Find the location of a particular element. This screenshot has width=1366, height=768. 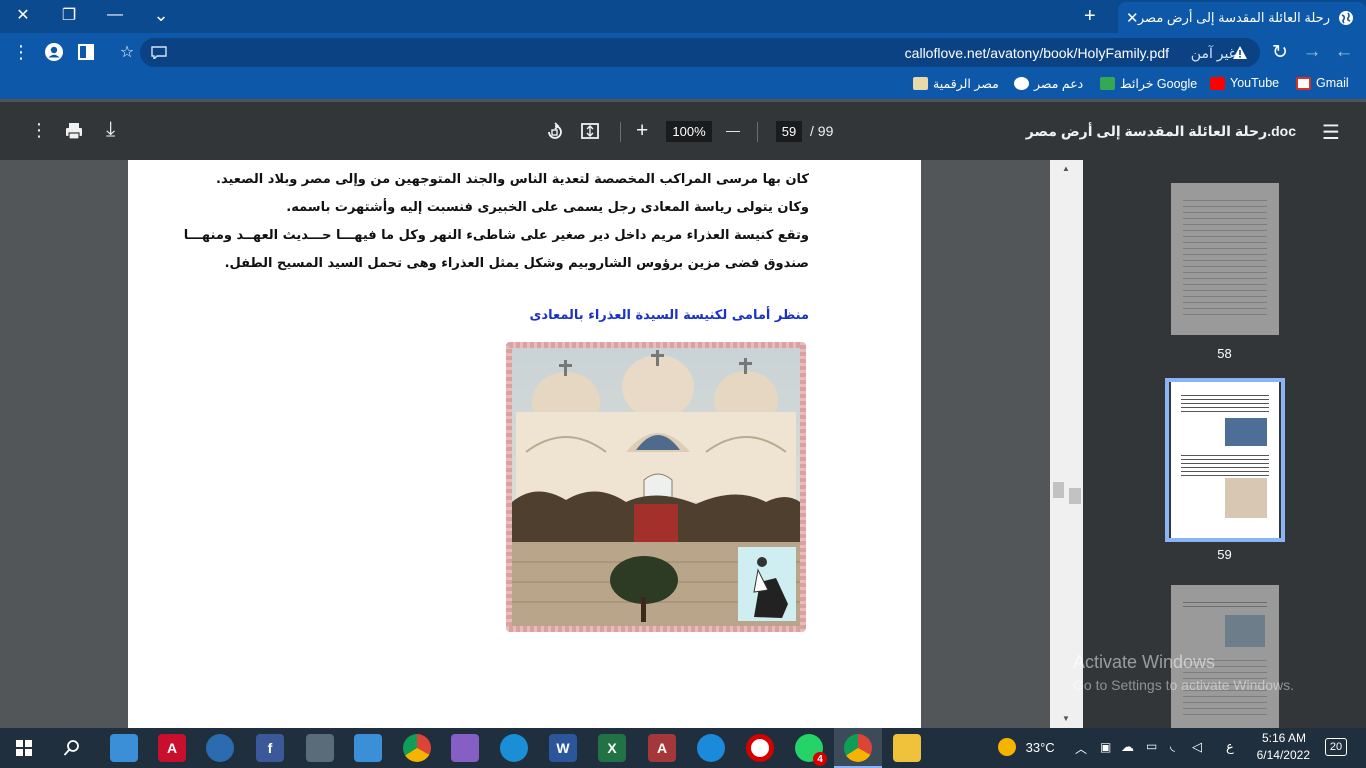

close-window-button: ✕ is located at coordinates (23, 15).